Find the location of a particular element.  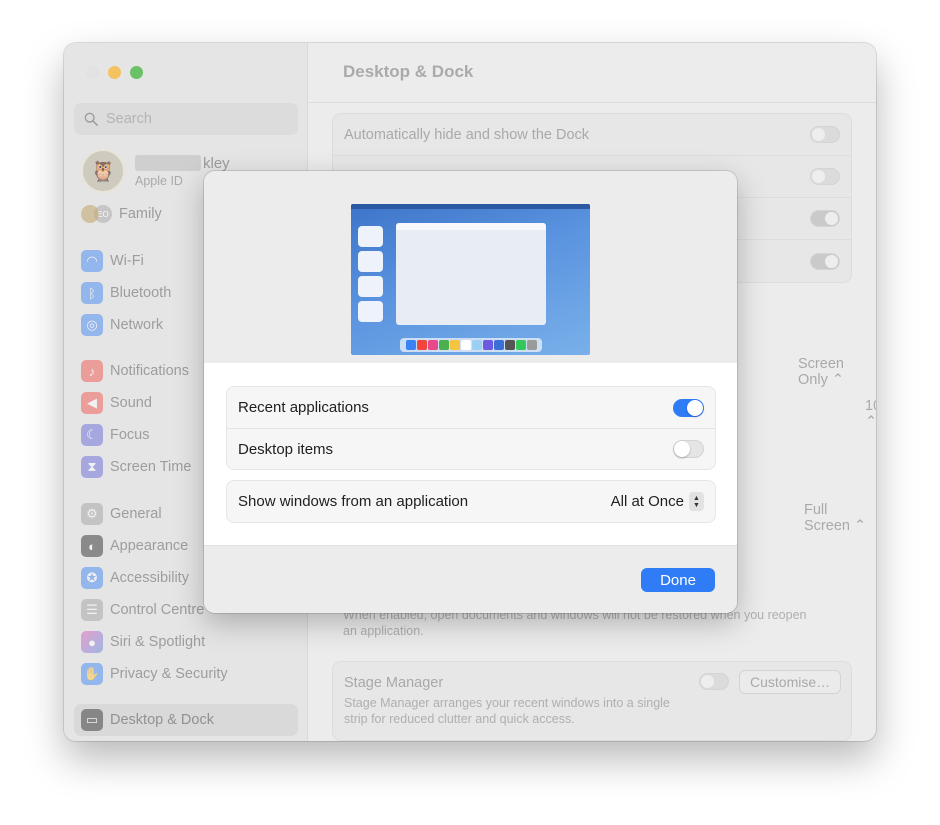

recent-applications-toggle is located at coordinates (688, 407).